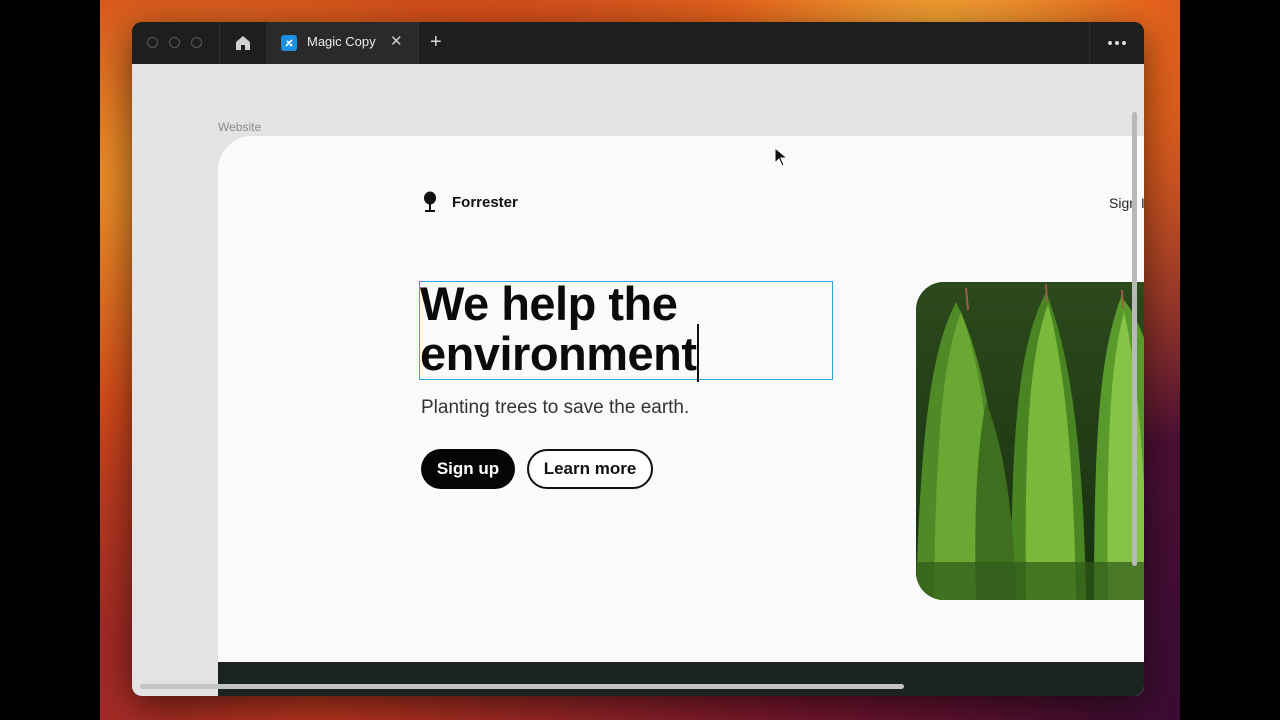 This screenshot has width=1280, height=720. Describe the element at coordinates (436, 42) in the screenshot. I see `new-tab-button: +` at that location.